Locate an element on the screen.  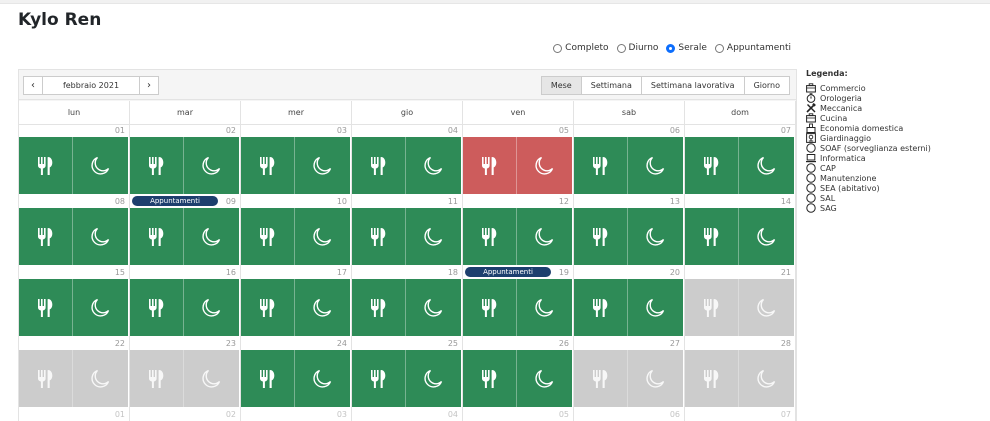
availability-tile-red is located at coordinates (517, 165).